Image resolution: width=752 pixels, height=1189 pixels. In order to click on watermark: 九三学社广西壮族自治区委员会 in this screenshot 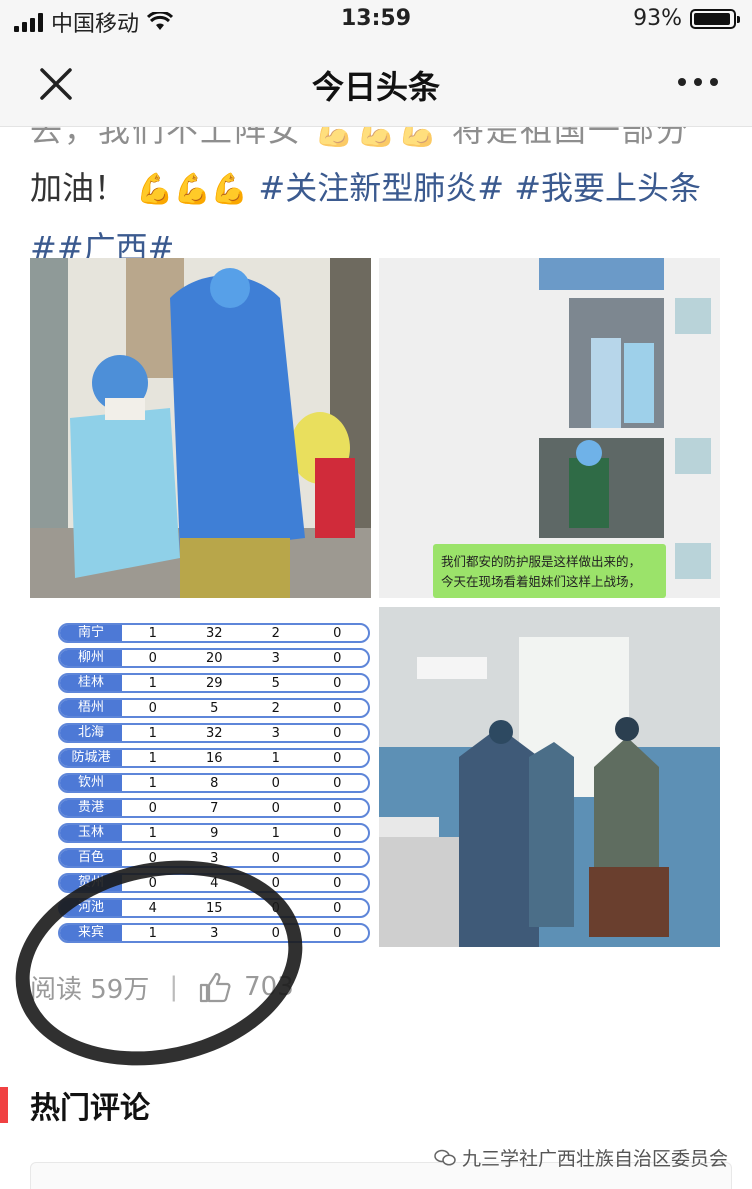, I will do `click(581, 1157)`.